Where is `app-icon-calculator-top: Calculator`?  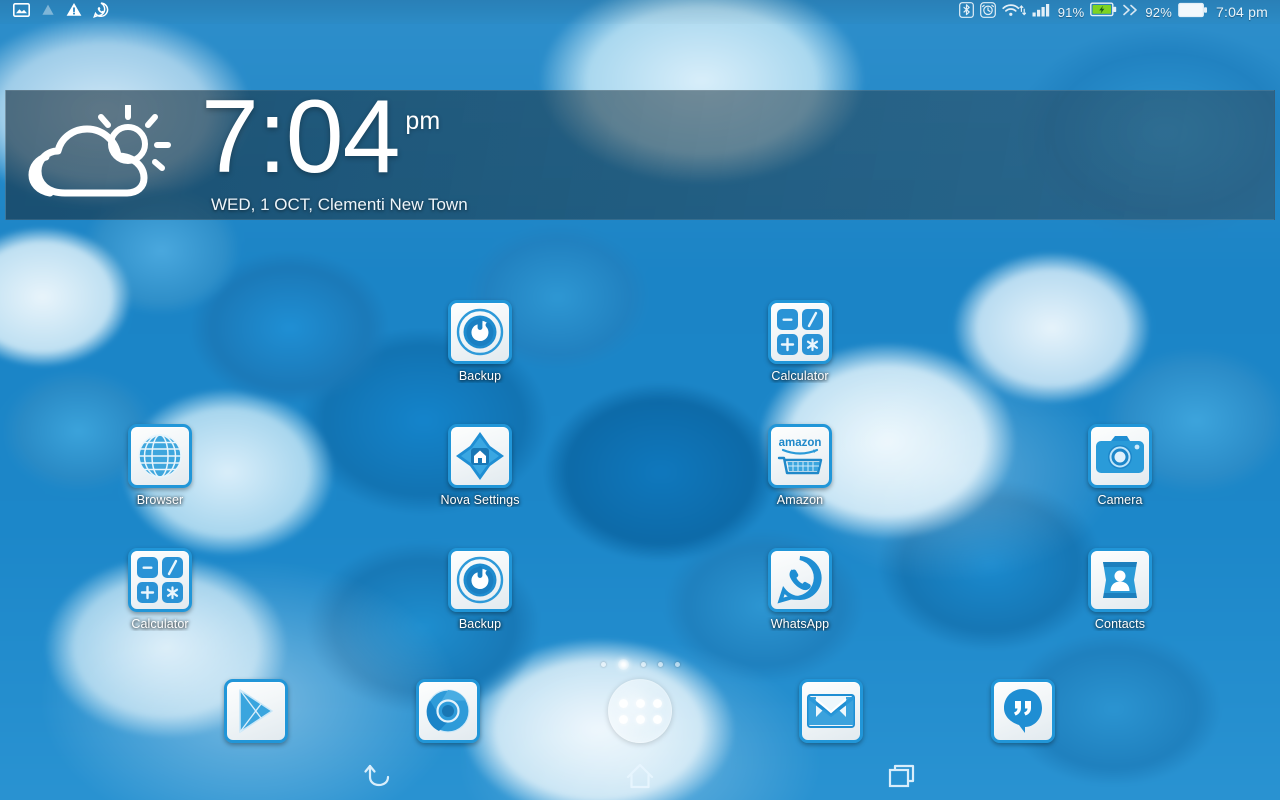
app-icon-calculator-top: Calculator is located at coordinates (800, 341).